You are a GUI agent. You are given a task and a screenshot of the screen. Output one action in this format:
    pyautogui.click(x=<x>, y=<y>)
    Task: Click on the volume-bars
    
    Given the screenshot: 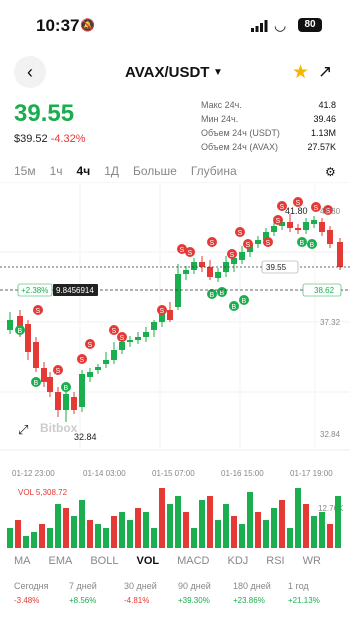 What is the action you would take?
    pyautogui.click(x=174, y=518)
    